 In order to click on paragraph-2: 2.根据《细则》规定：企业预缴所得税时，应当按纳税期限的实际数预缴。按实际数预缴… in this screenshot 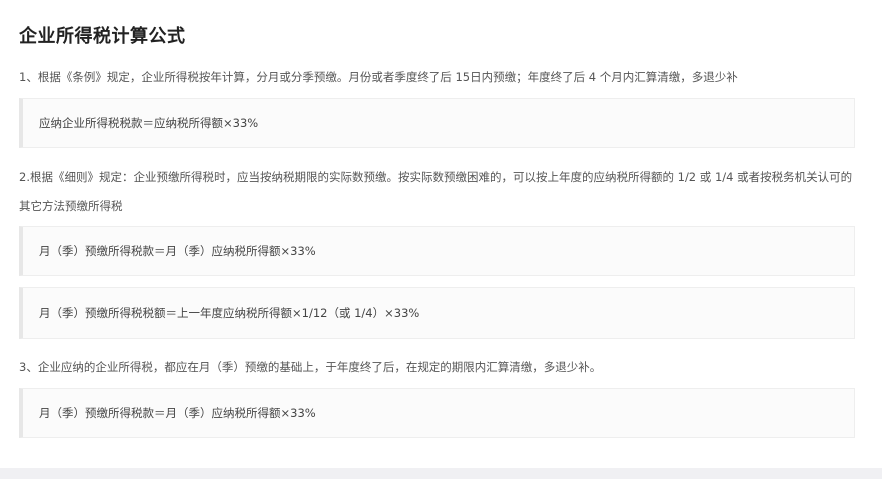, I will do `click(436, 191)`.